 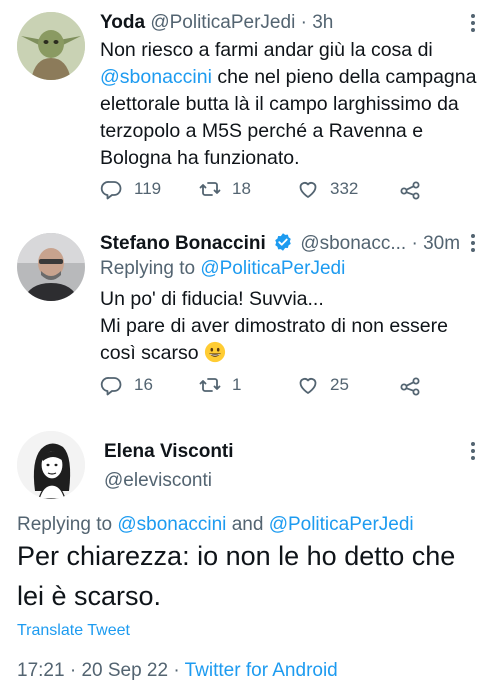 What do you see at coordinates (126, 385) in the screenshot?
I see `reply-button: 16` at bounding box center [126, 385].